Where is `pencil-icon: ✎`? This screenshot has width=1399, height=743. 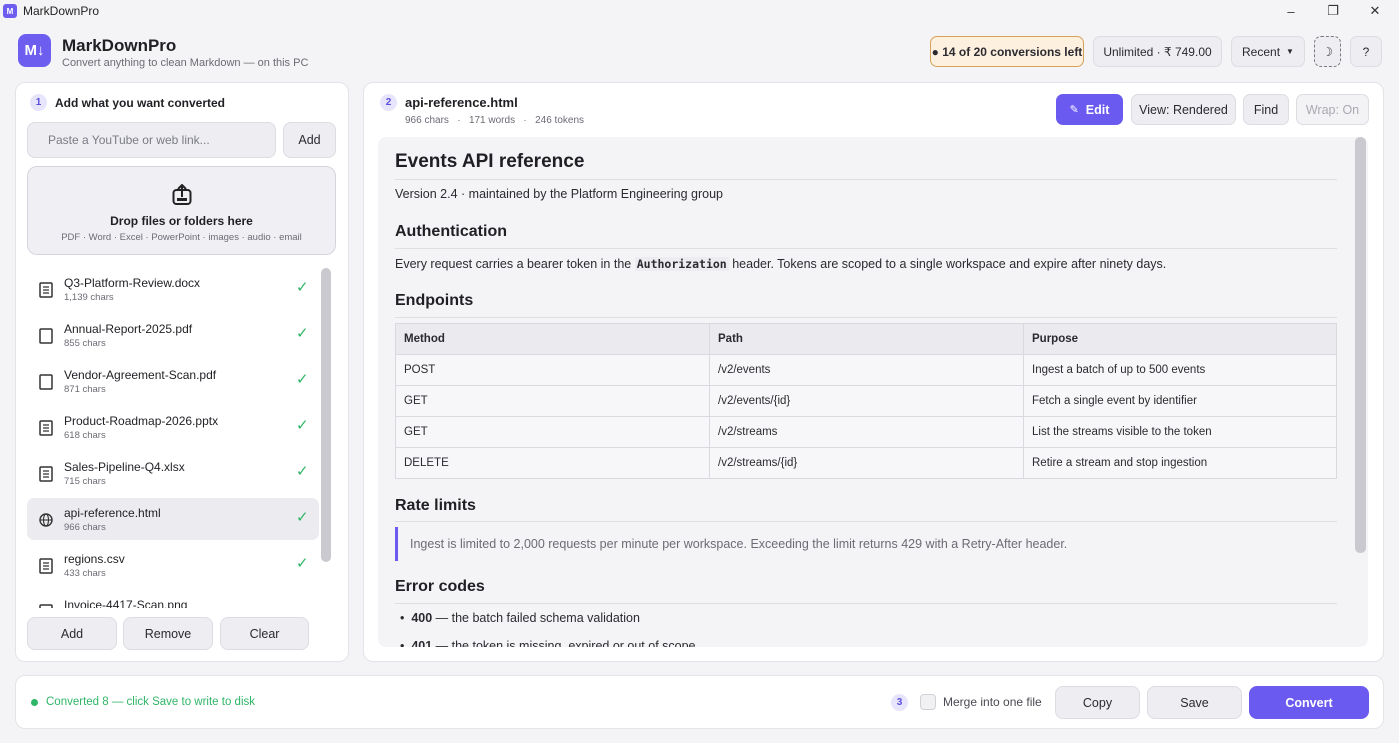
pencil-icon: ✎ is located at coordinates (1074, 110).